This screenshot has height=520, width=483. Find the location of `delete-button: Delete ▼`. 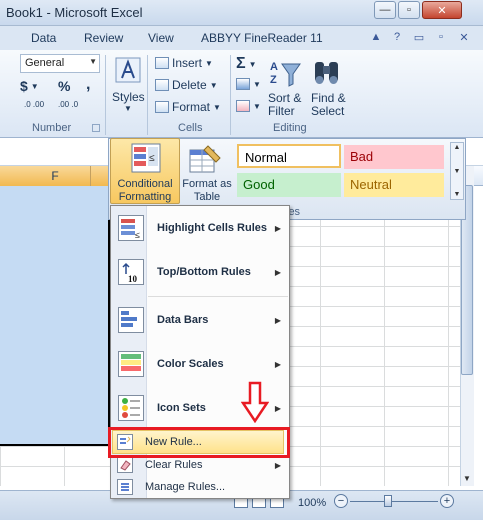

delete-button: Delete ▼ is located at coordinates (186, 85).